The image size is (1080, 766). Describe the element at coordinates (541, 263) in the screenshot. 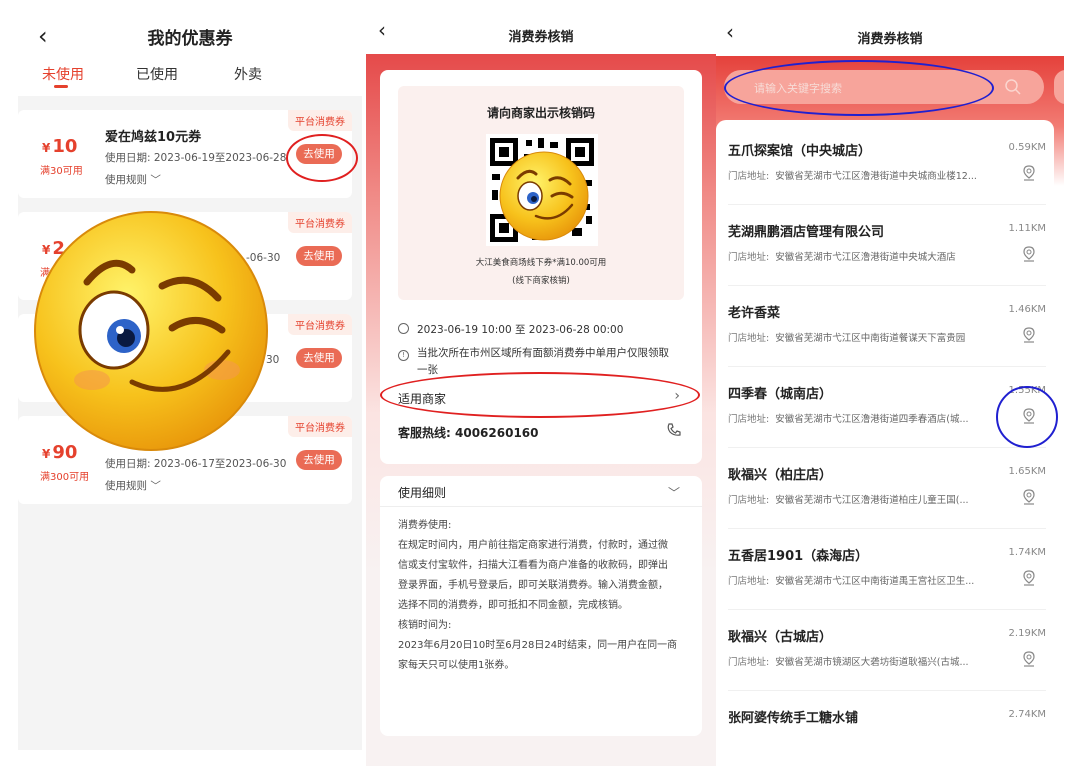

I see `qr-note: 大江美食商场线下券*满10.00可用` at that location.